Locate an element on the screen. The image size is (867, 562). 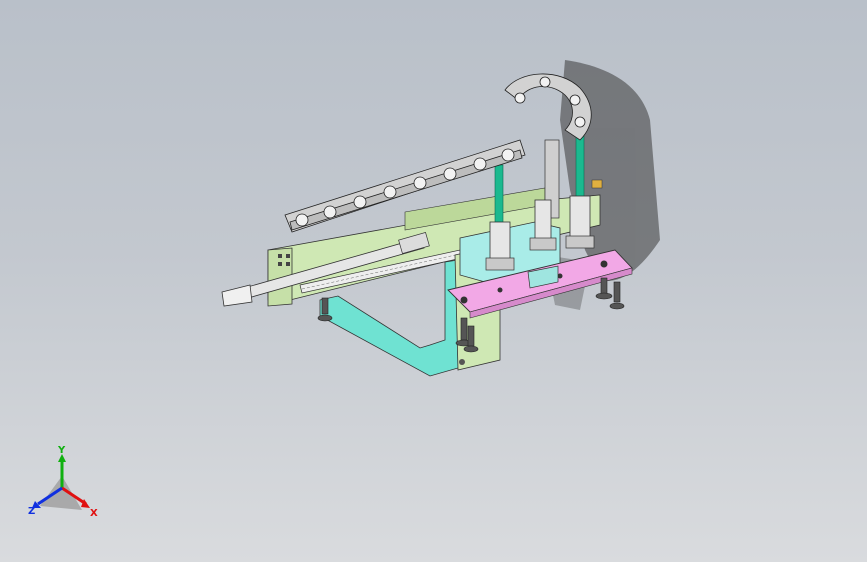
brass-fitting is located at coordinates (597, 184).